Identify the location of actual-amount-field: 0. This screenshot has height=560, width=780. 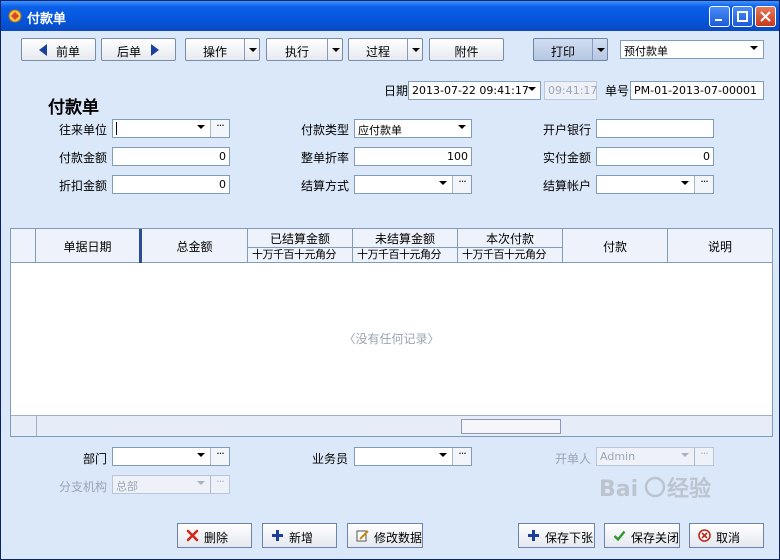
(655, 156).